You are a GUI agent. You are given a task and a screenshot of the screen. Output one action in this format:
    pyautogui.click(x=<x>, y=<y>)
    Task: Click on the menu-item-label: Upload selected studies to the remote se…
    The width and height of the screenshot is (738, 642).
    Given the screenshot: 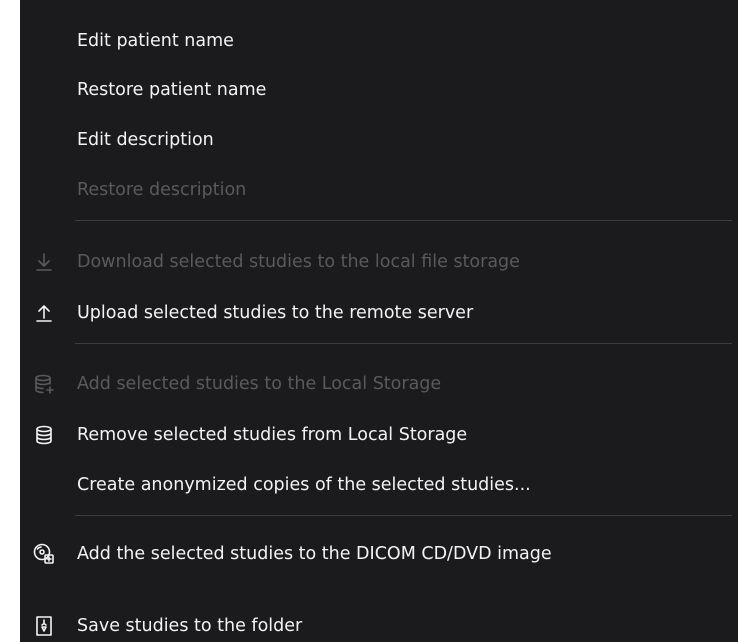 What is the action you would take?
    pyautogui.click(x=275, y=313)
    